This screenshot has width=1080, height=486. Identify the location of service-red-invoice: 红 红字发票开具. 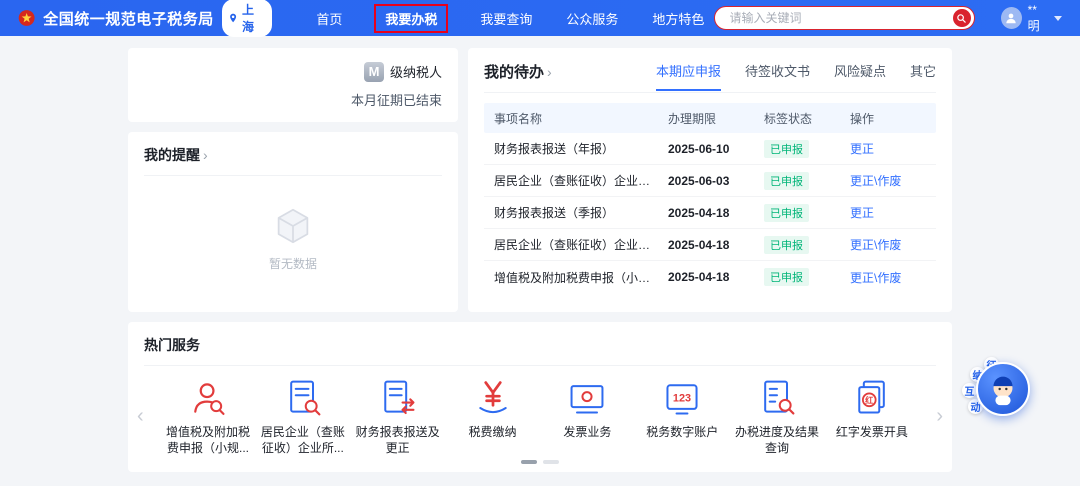
(872, 417).